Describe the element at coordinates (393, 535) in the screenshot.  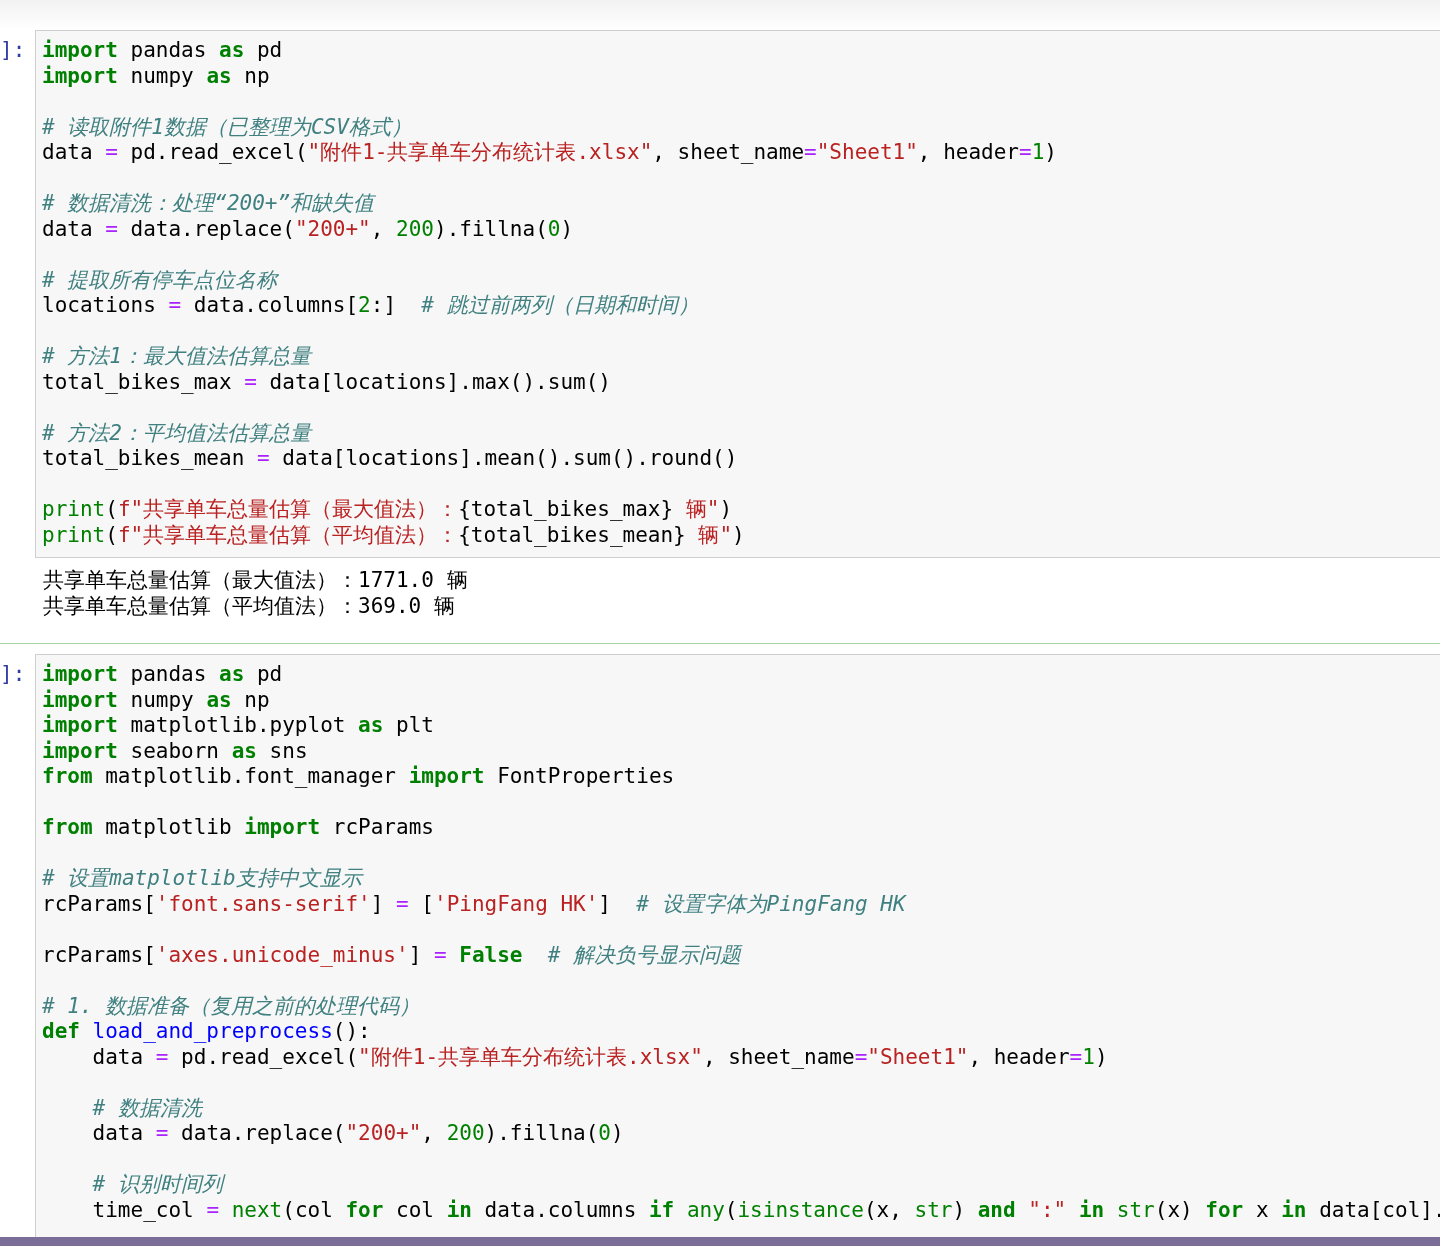
I see `code-line: print(f"共享单车总量估算（平均值法）：{total_bikes_mean} 辆")` at that location.